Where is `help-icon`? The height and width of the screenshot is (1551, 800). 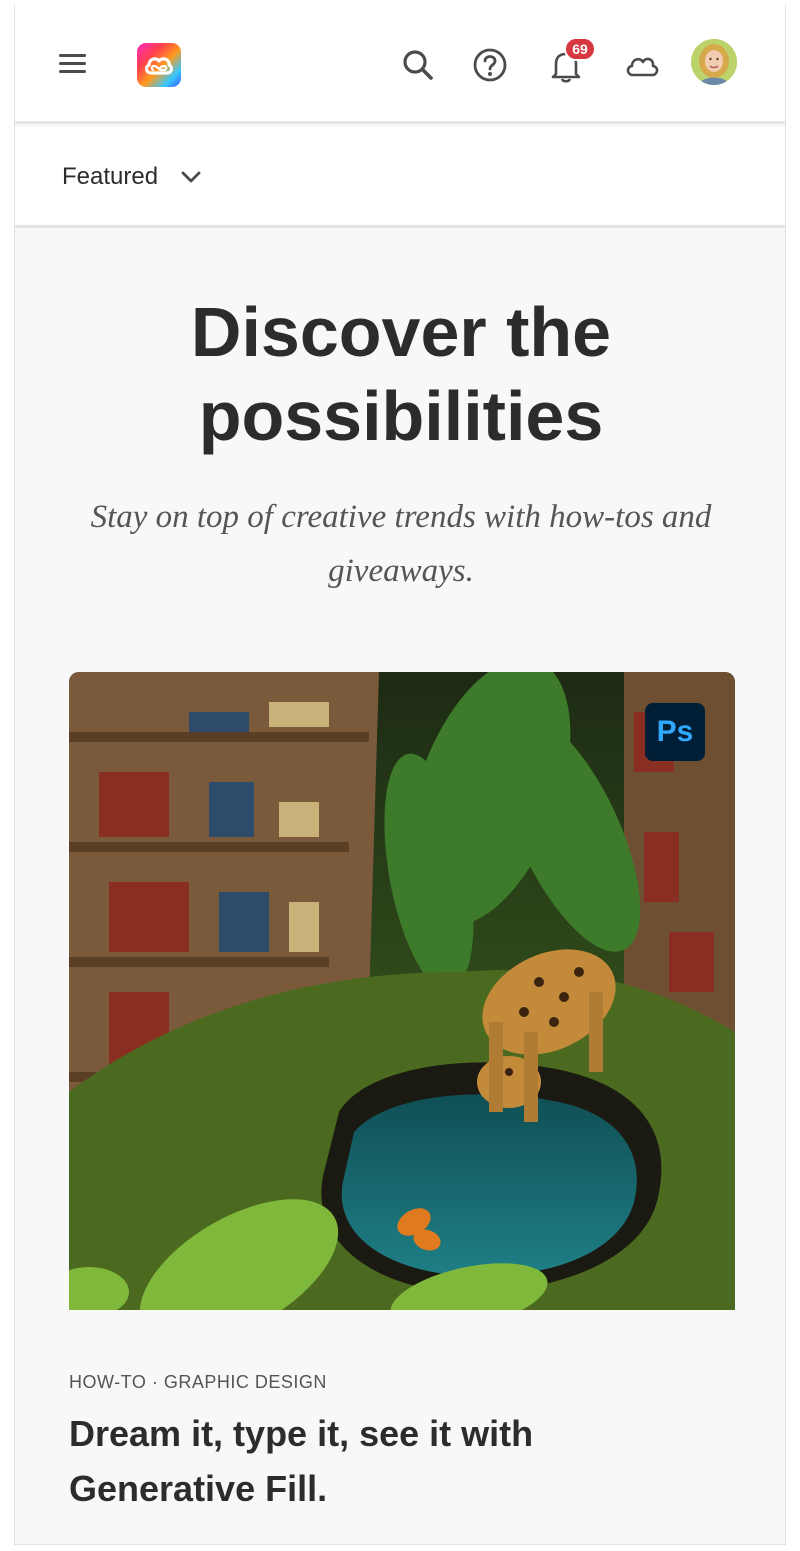
help-icon is located at coordinates (490, 65).